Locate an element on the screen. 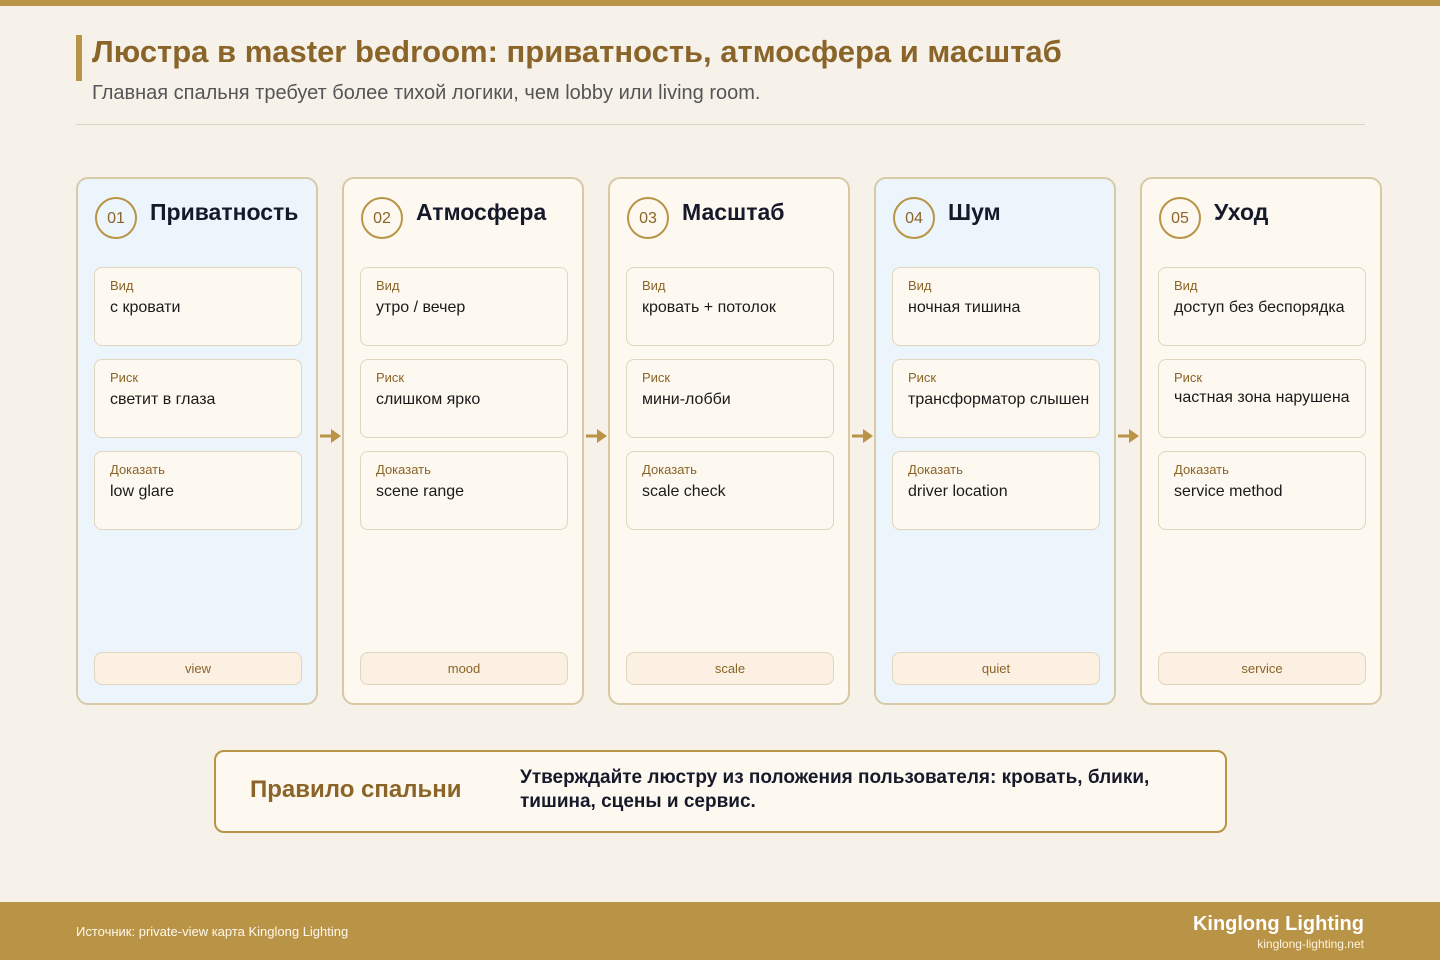 Image resolution: width=1440 pixels, height=960 pixels. title-accent-bar is located at coordinates (79, 58).